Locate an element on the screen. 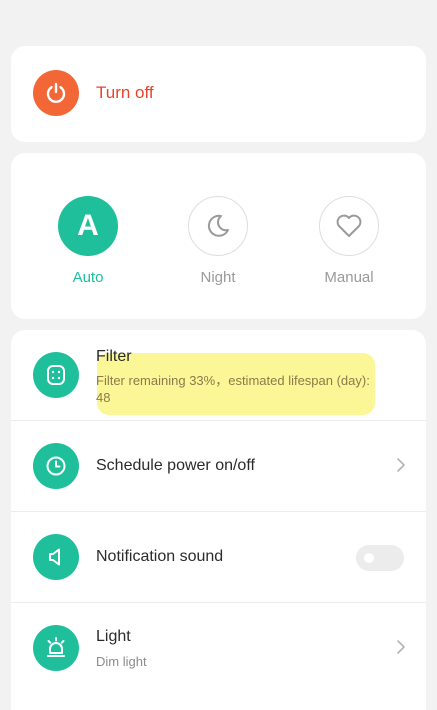 Image resolution: width=437 pixels, height=710 pixels. notification-icon-circle is located at coordinates (56, 557).